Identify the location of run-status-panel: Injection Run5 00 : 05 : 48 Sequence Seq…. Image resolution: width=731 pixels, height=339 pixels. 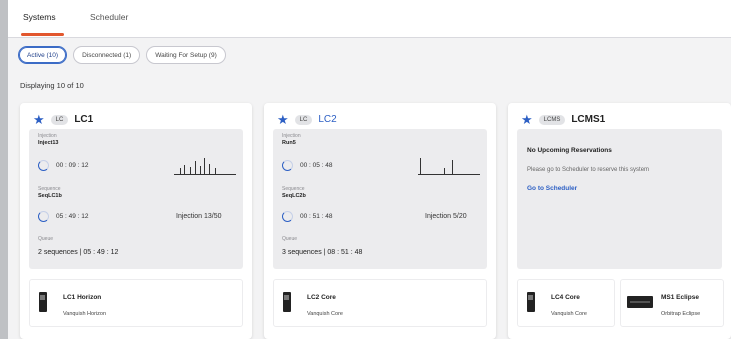
(380, 199).